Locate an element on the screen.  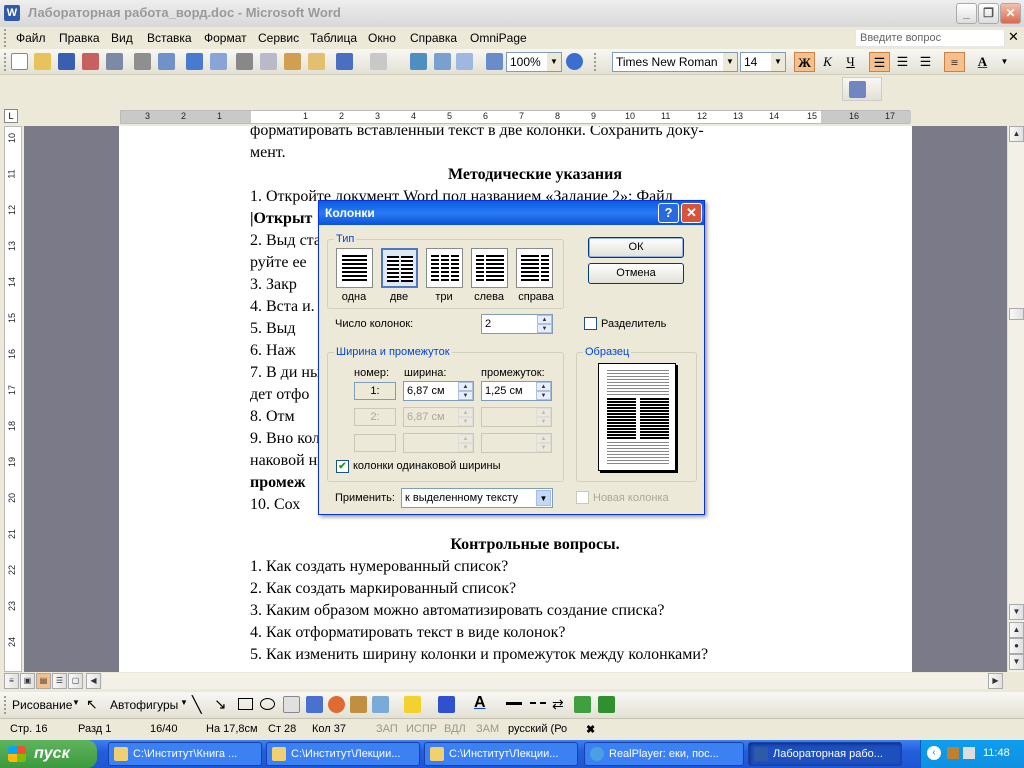
tray-expand-icon: ‹ is located at coordinates (934, 753).